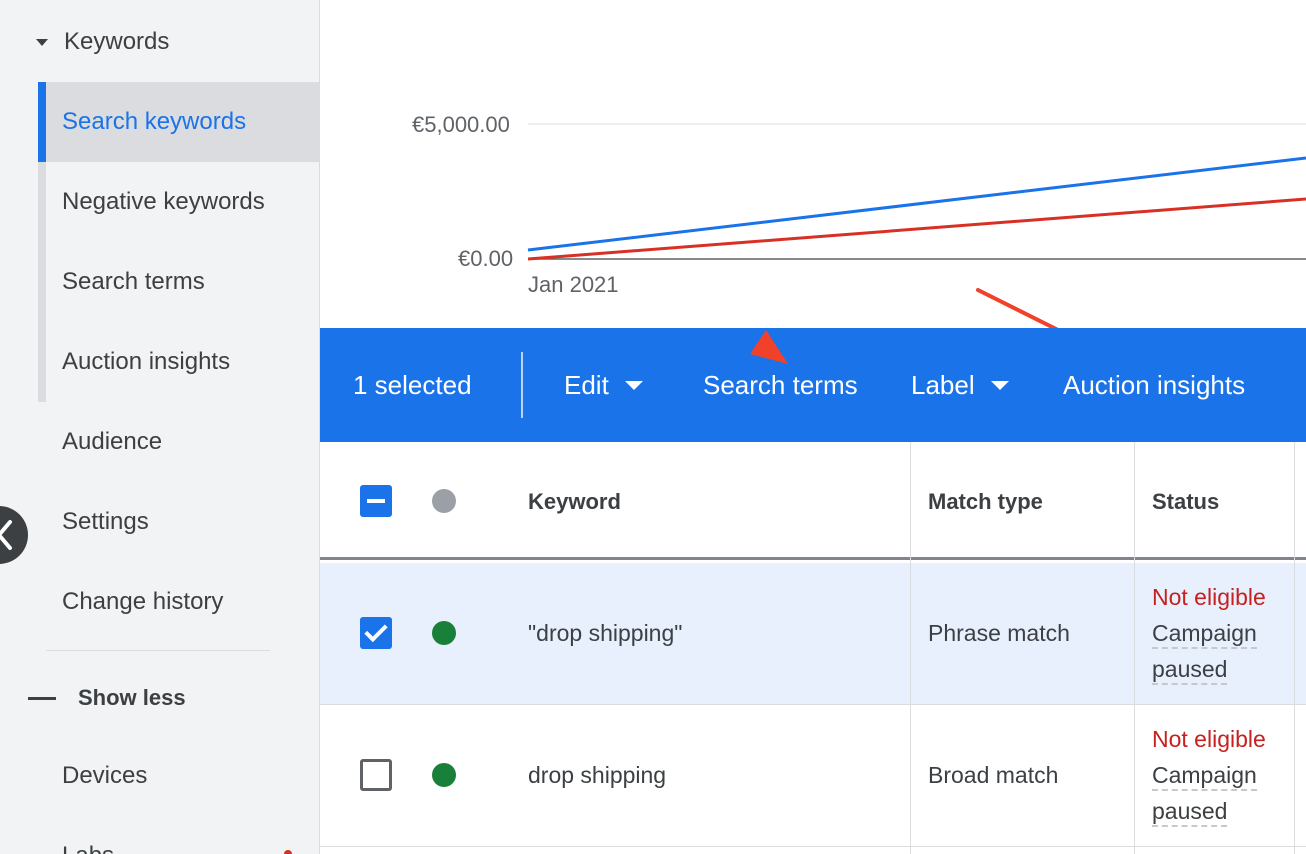  I want to click on show-less-button: Show less, so click(107, 698).